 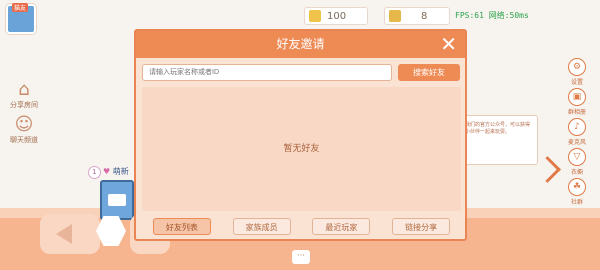 I want to click on friend-tabs: 好友列表 家族成员 最近玩家 链接分享, so click(x=301, y=226).